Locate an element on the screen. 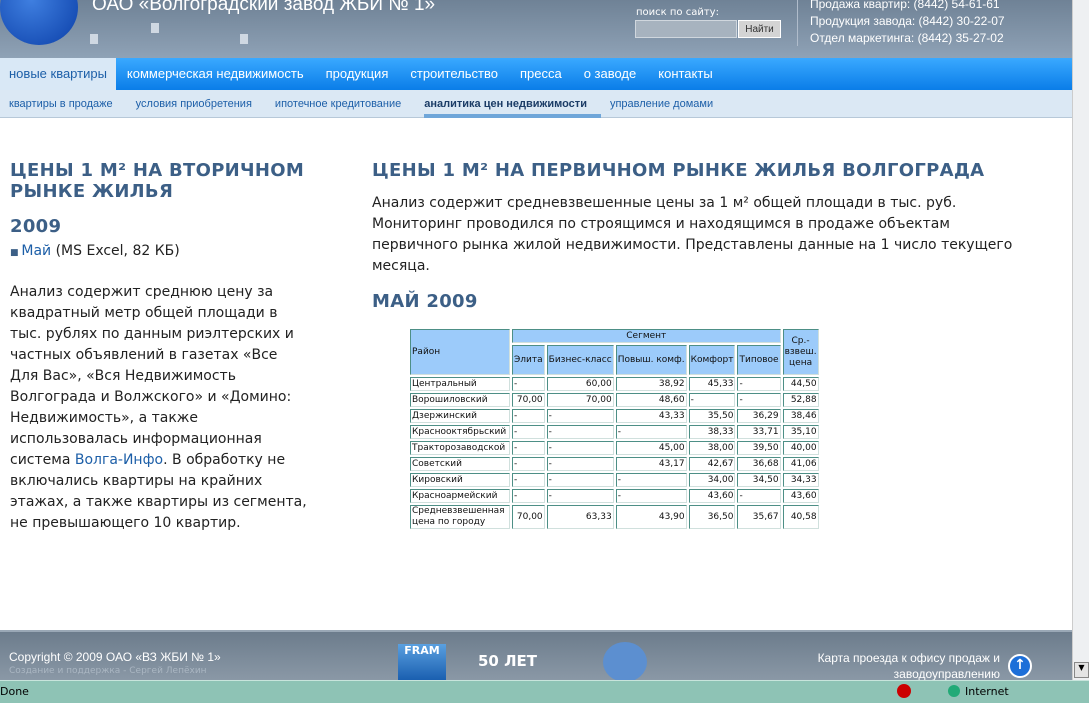 The image size is (1089, 703). price-cell: 38,00 is located at coordinates (712, 448).